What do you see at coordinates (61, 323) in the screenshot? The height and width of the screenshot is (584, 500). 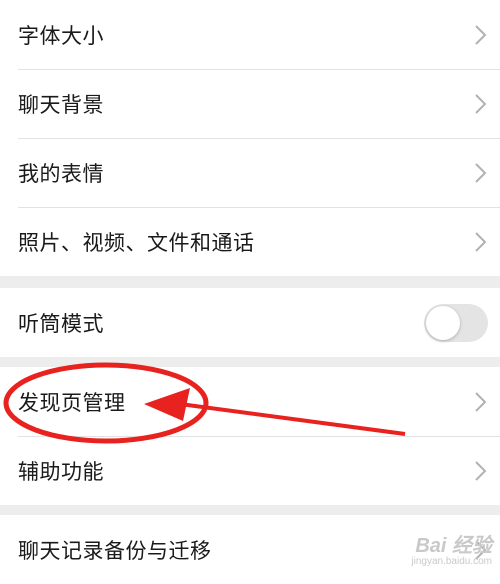 I see `earpiece-mode-label: 听筒模式` at bounding box center [61, 323].